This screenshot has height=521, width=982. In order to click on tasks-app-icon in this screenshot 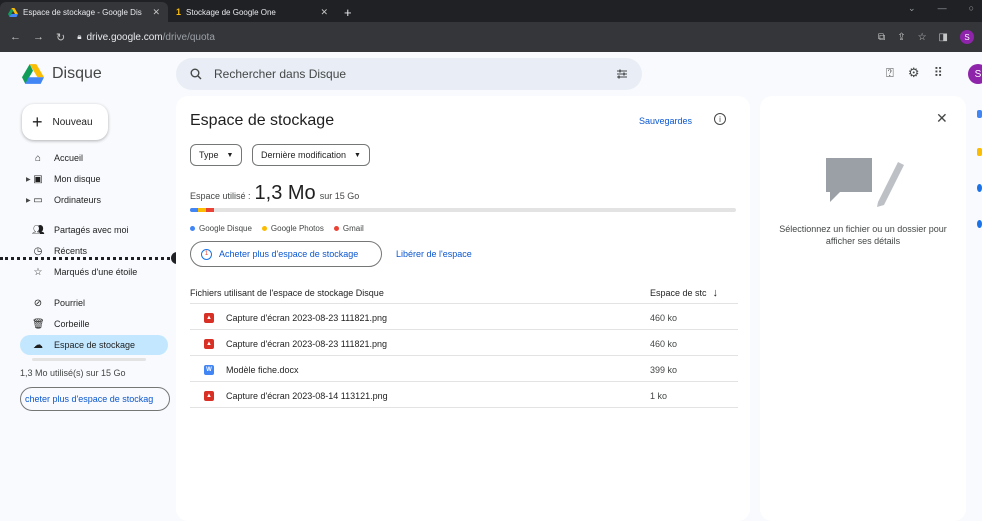, I will do `click(979, 188)`.